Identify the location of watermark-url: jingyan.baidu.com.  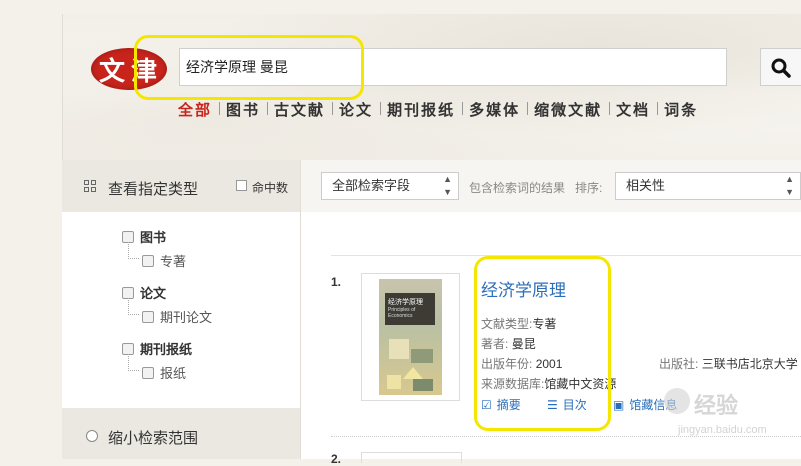
(722, 430).